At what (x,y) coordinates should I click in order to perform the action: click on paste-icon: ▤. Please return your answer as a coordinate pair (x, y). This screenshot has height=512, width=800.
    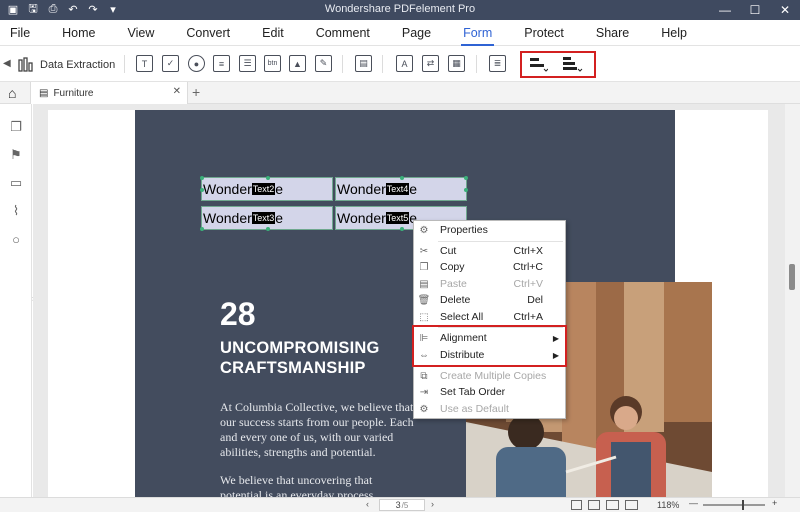
    Looking at the image, I should click on (424, 284).